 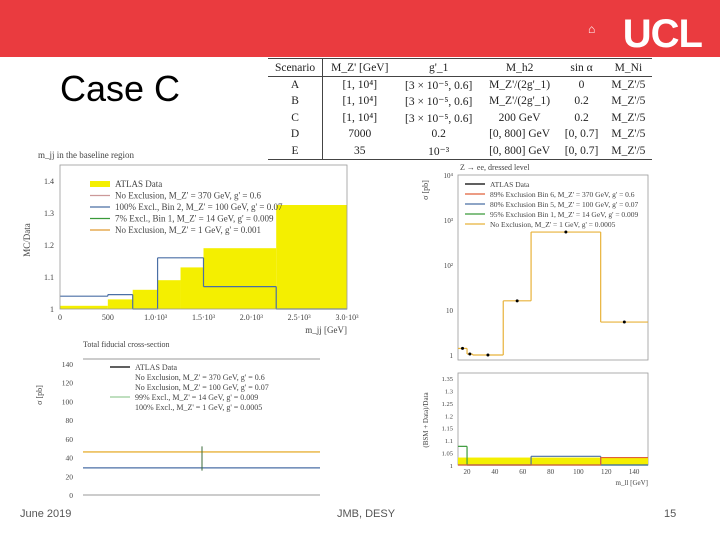 I want to click on y-axis-label: MC/Data, so click(x=27, y=240).